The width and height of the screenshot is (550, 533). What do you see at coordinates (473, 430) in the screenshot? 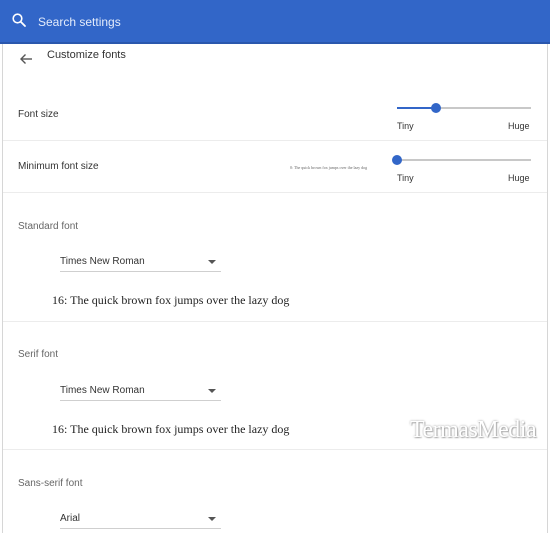
I see `watermark: TermasMedia` at bounding box center [473, 430].